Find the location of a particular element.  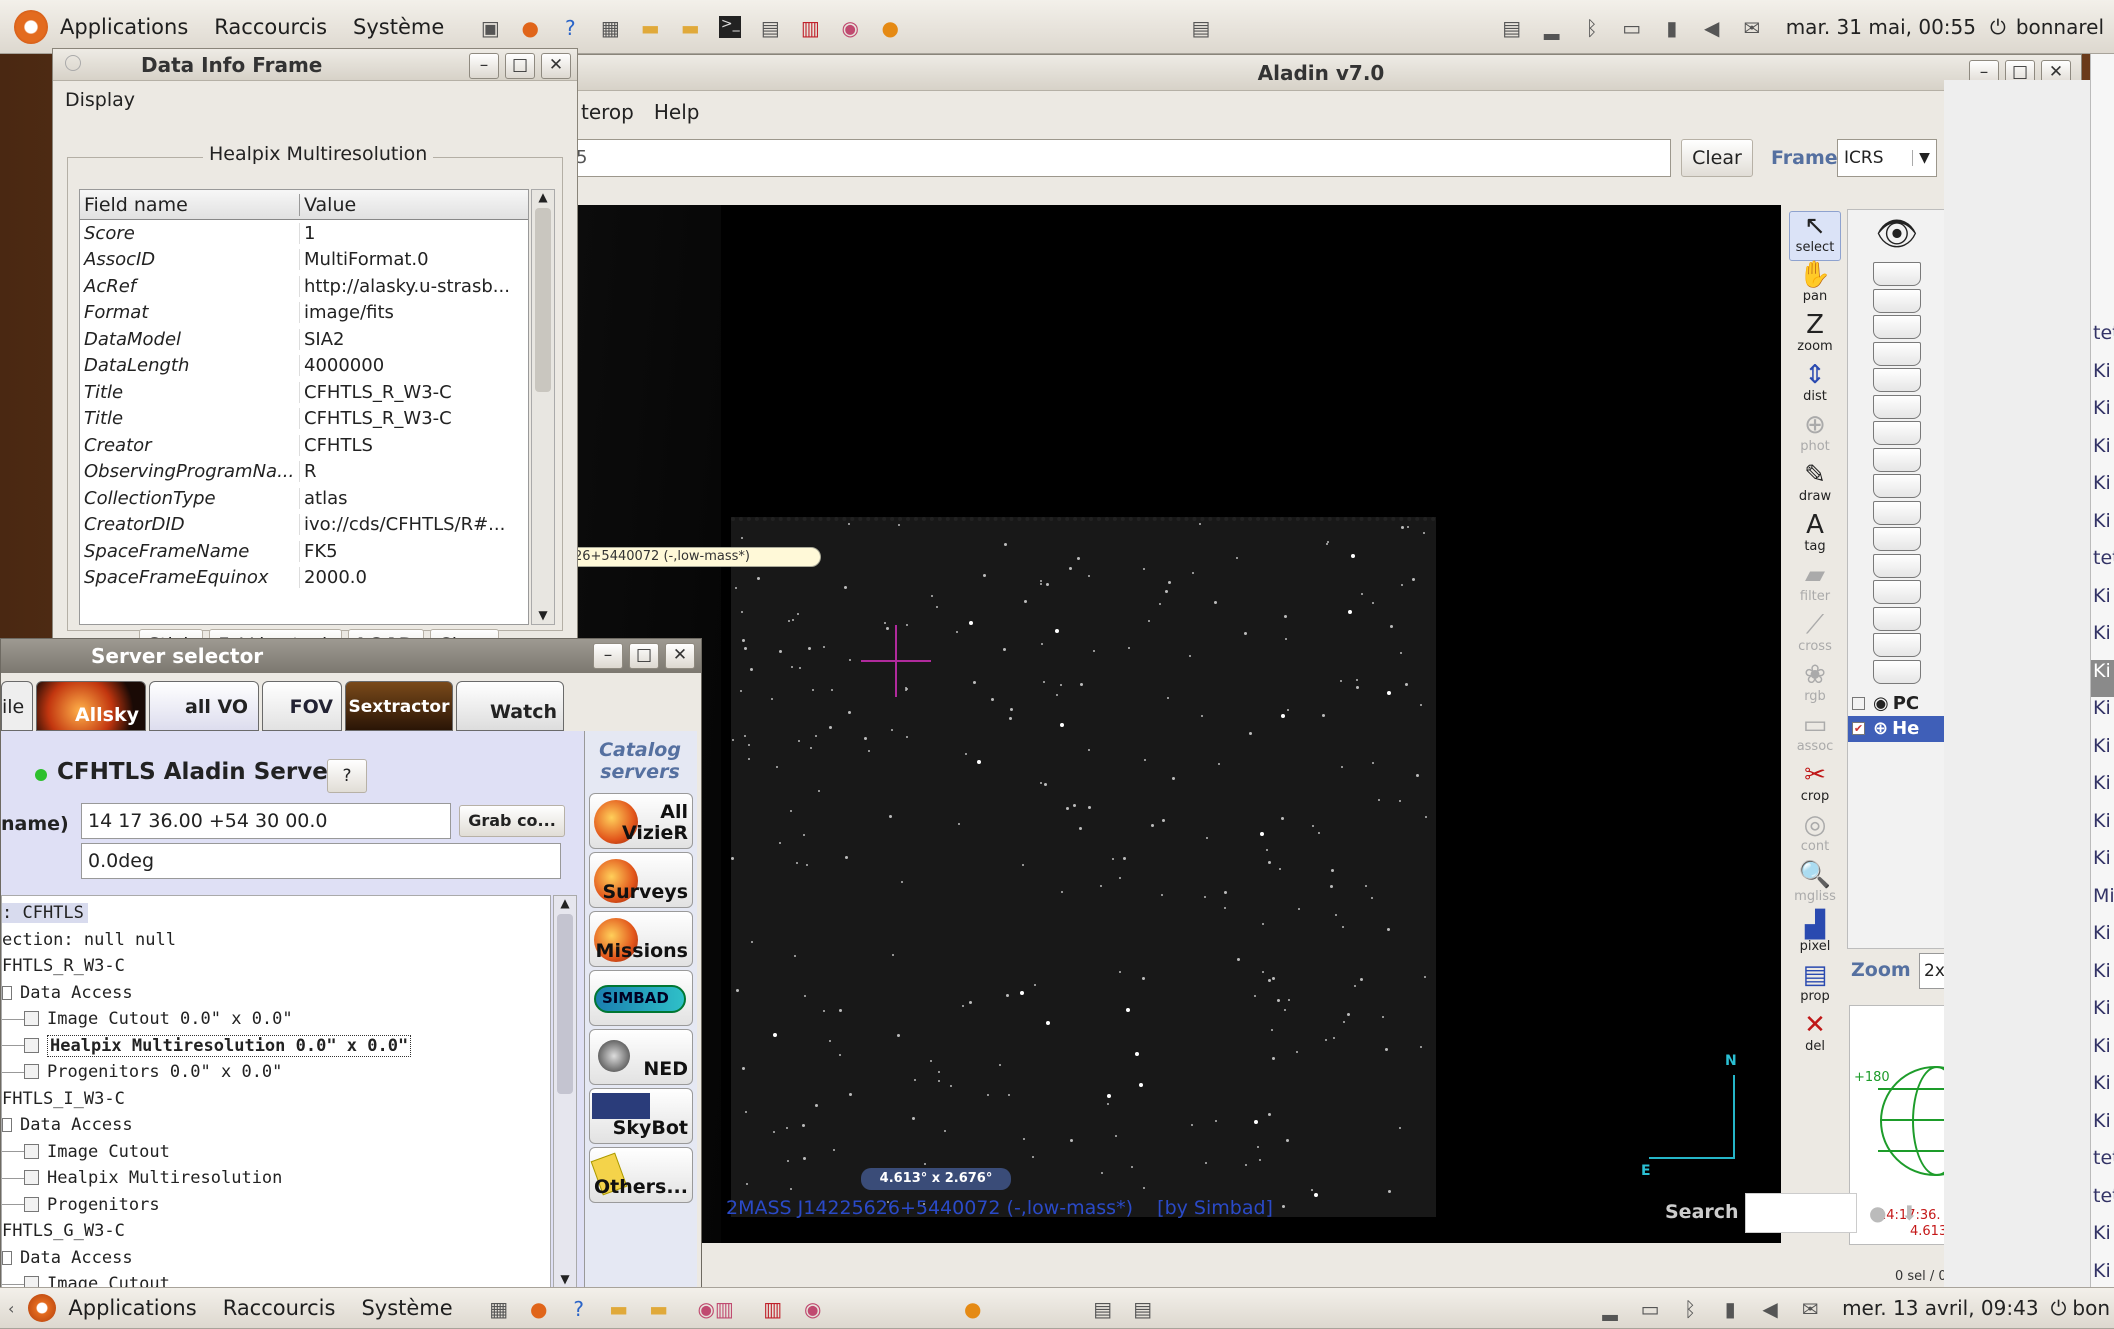

menu-interop: terop is located at coordinates (607, 112).